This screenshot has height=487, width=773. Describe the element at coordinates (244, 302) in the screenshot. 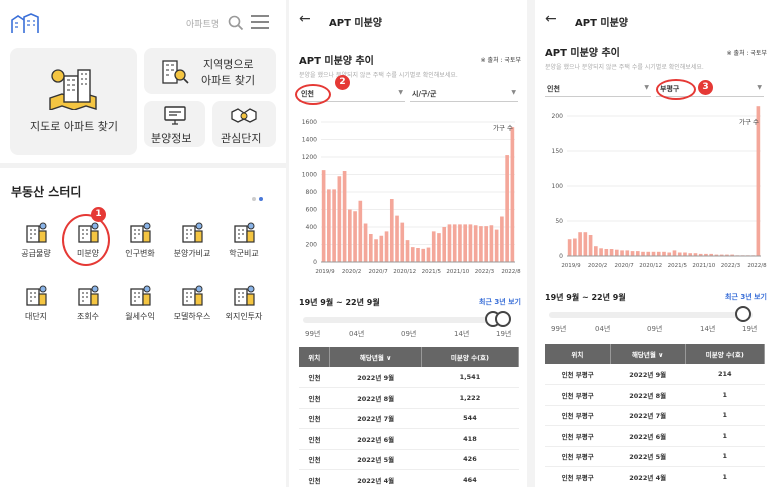

I see `study-tile: 외지인투자` at that location.